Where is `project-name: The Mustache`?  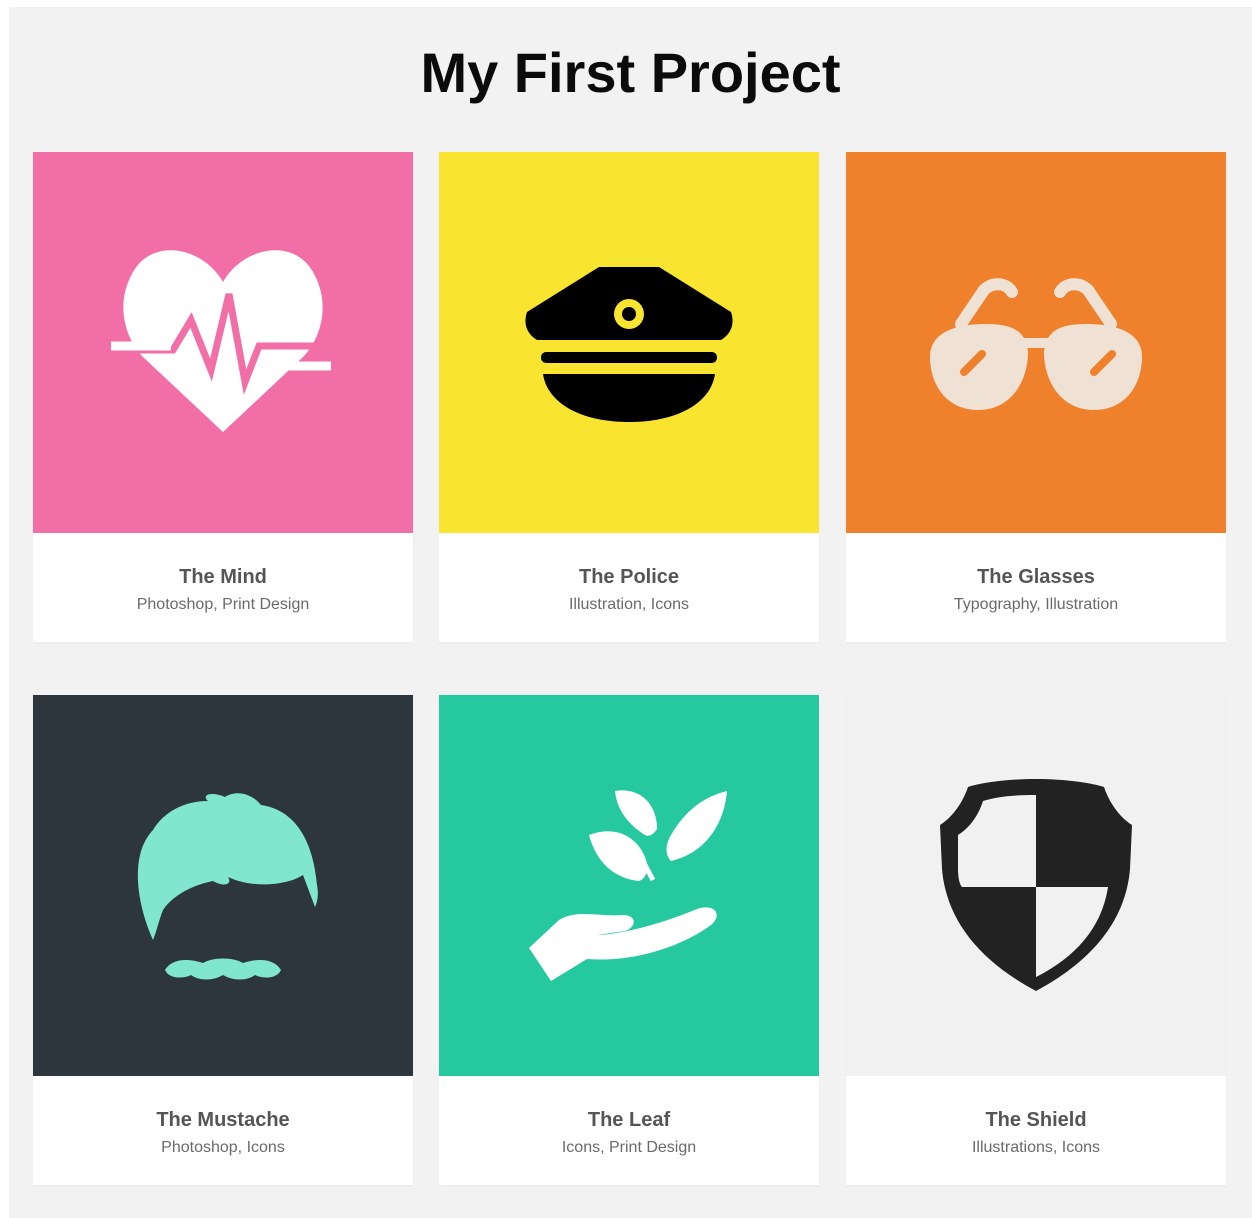 project-name: The Mustache is located at coordinates (223, 1120).